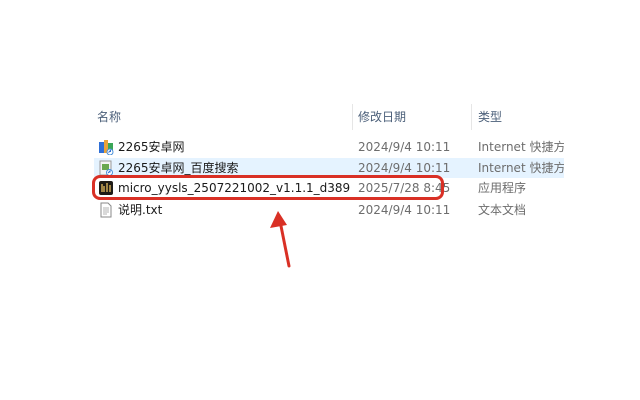 This screenshot has width=640, height=400. What do you see at coordinates (502, 188) in the screenshot?
I see `file-type: 应用程序` at bounding box center [502, 188].